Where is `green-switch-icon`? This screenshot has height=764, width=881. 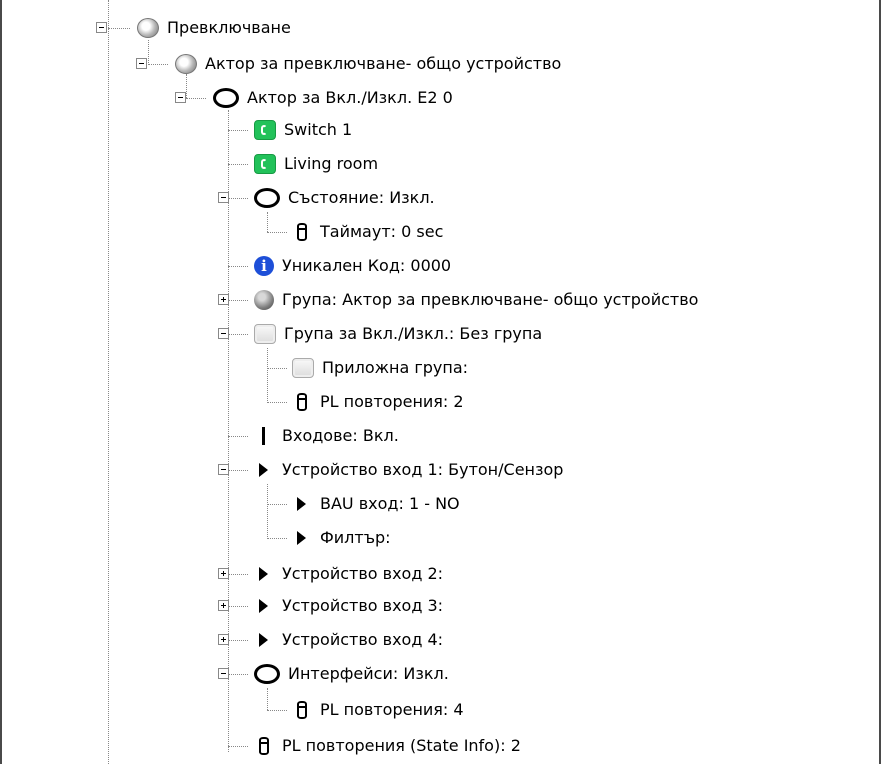
green-switch-icon is located at coordinates (265, 164).